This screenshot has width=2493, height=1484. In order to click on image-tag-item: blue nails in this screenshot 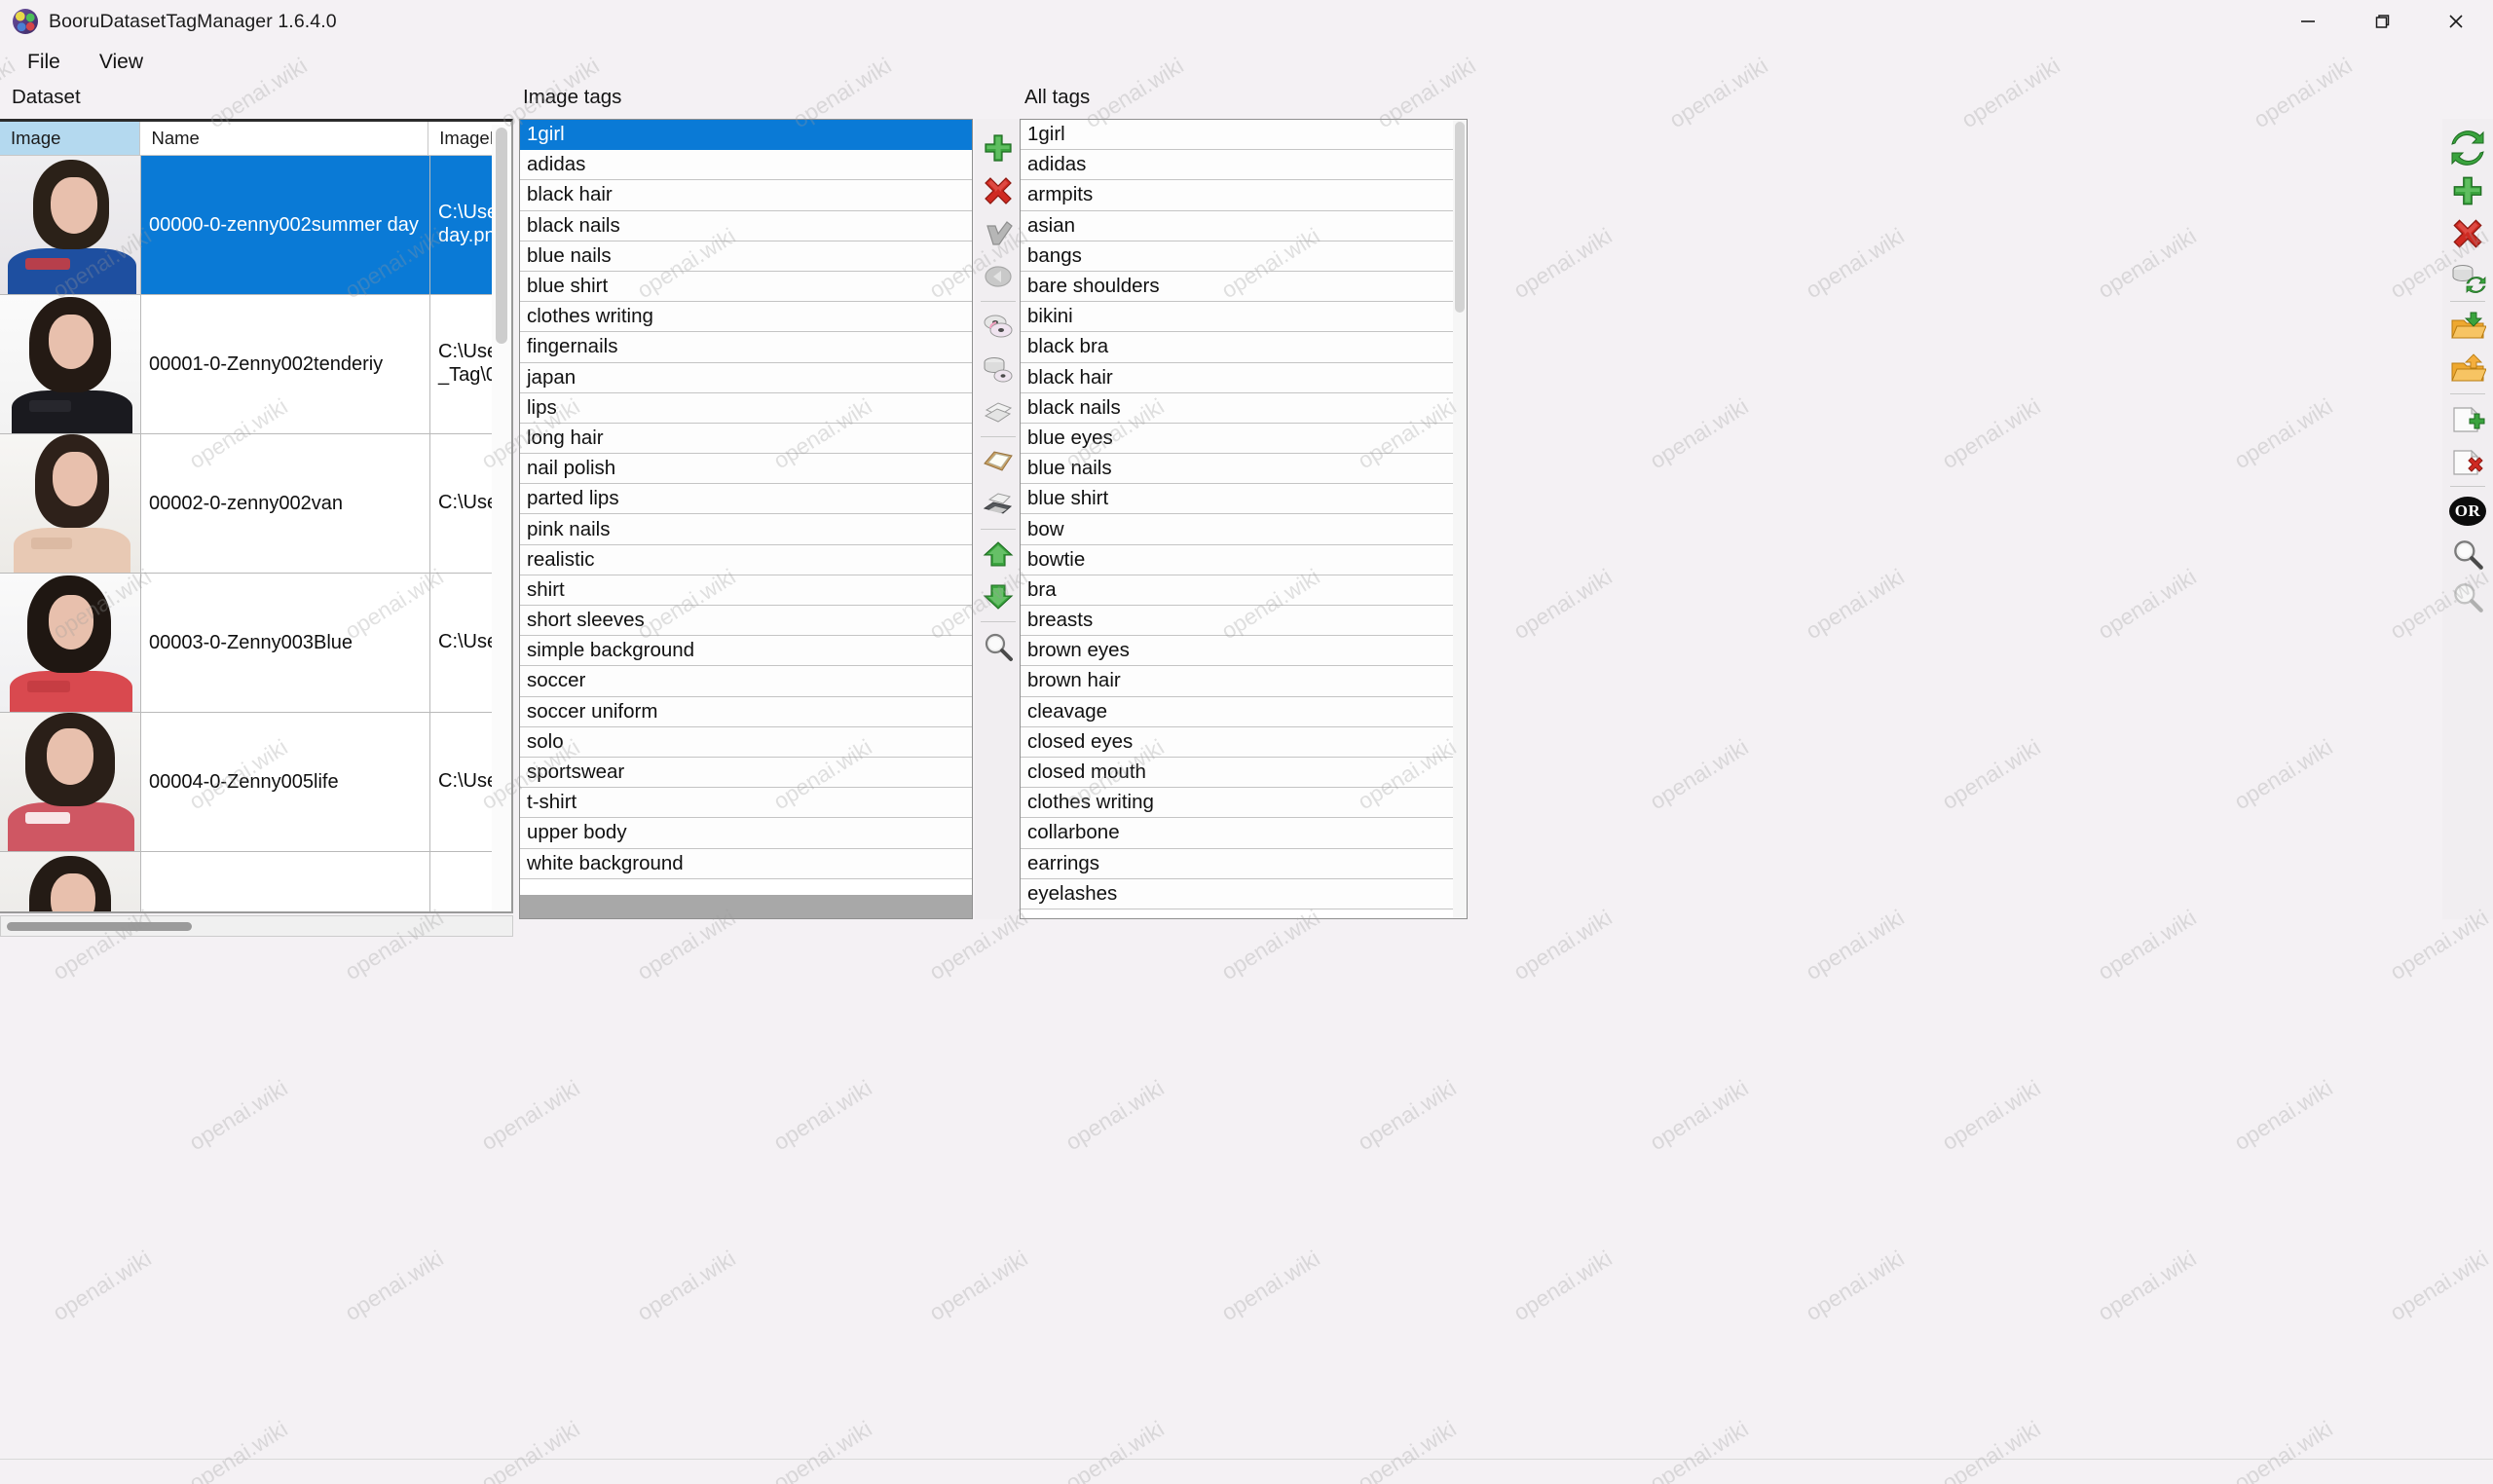, I will do `click(746, 256)`.